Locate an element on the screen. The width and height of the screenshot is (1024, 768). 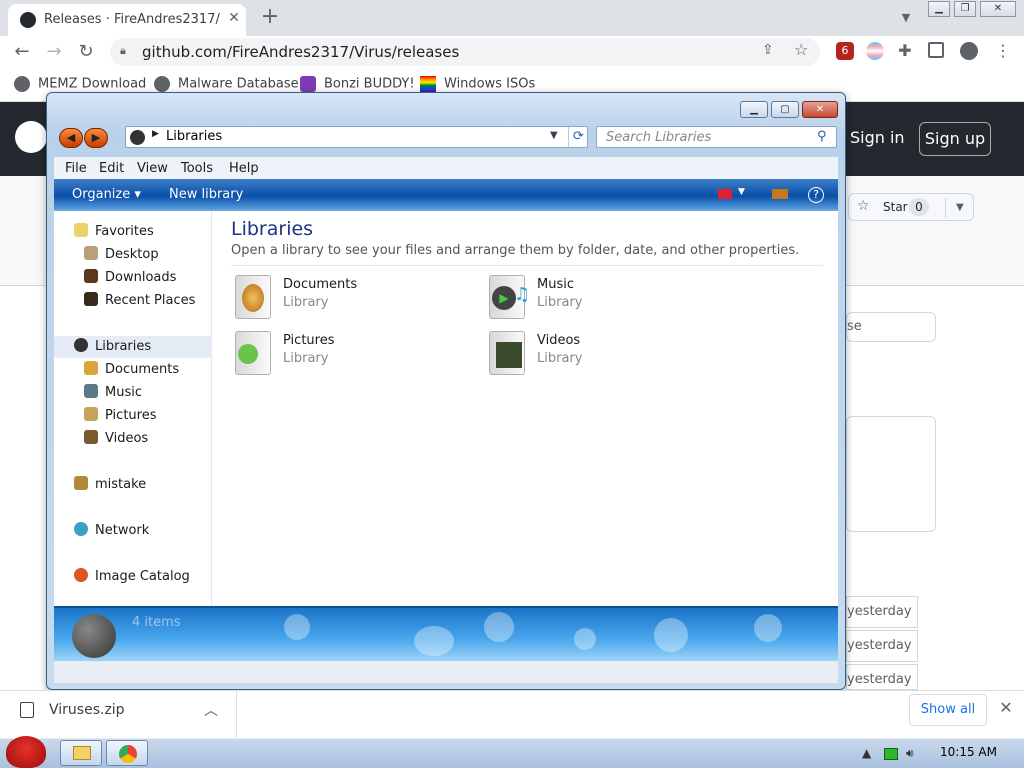
view-options-icon is located at coordinates (725, 194).